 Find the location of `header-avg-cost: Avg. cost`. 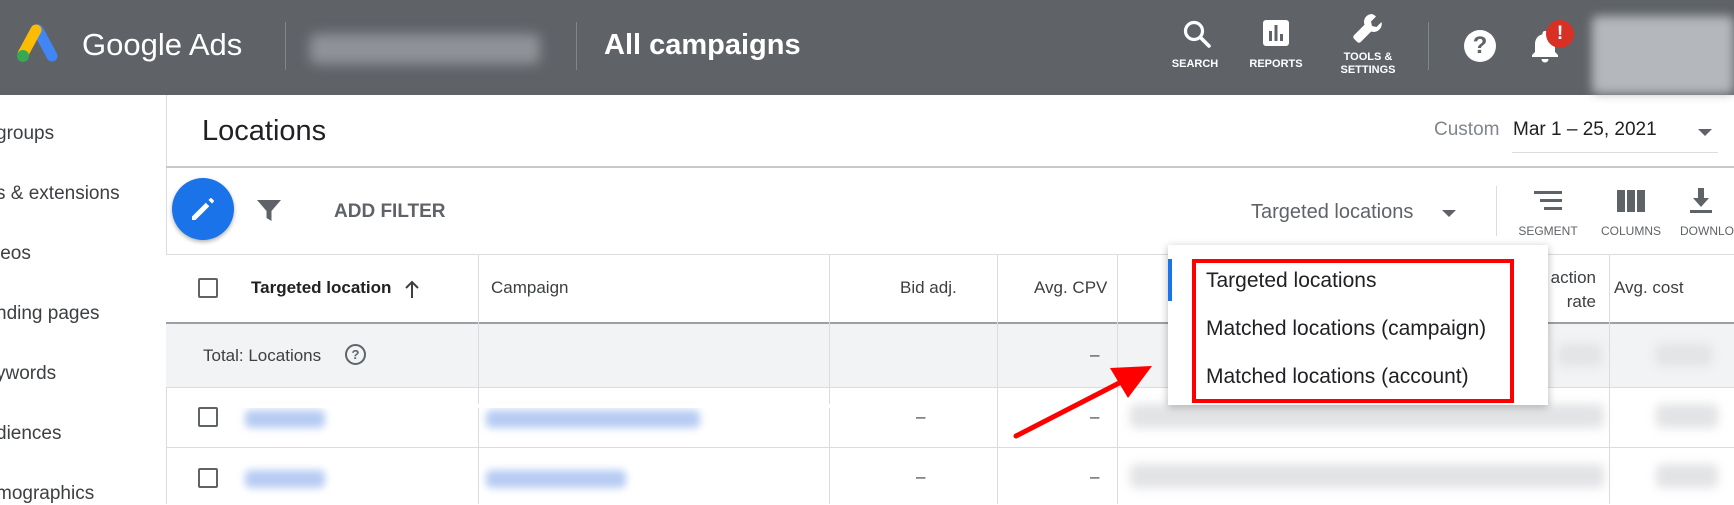

header-avg-cost: Avg. cost is located at coordinates (1649, 288).